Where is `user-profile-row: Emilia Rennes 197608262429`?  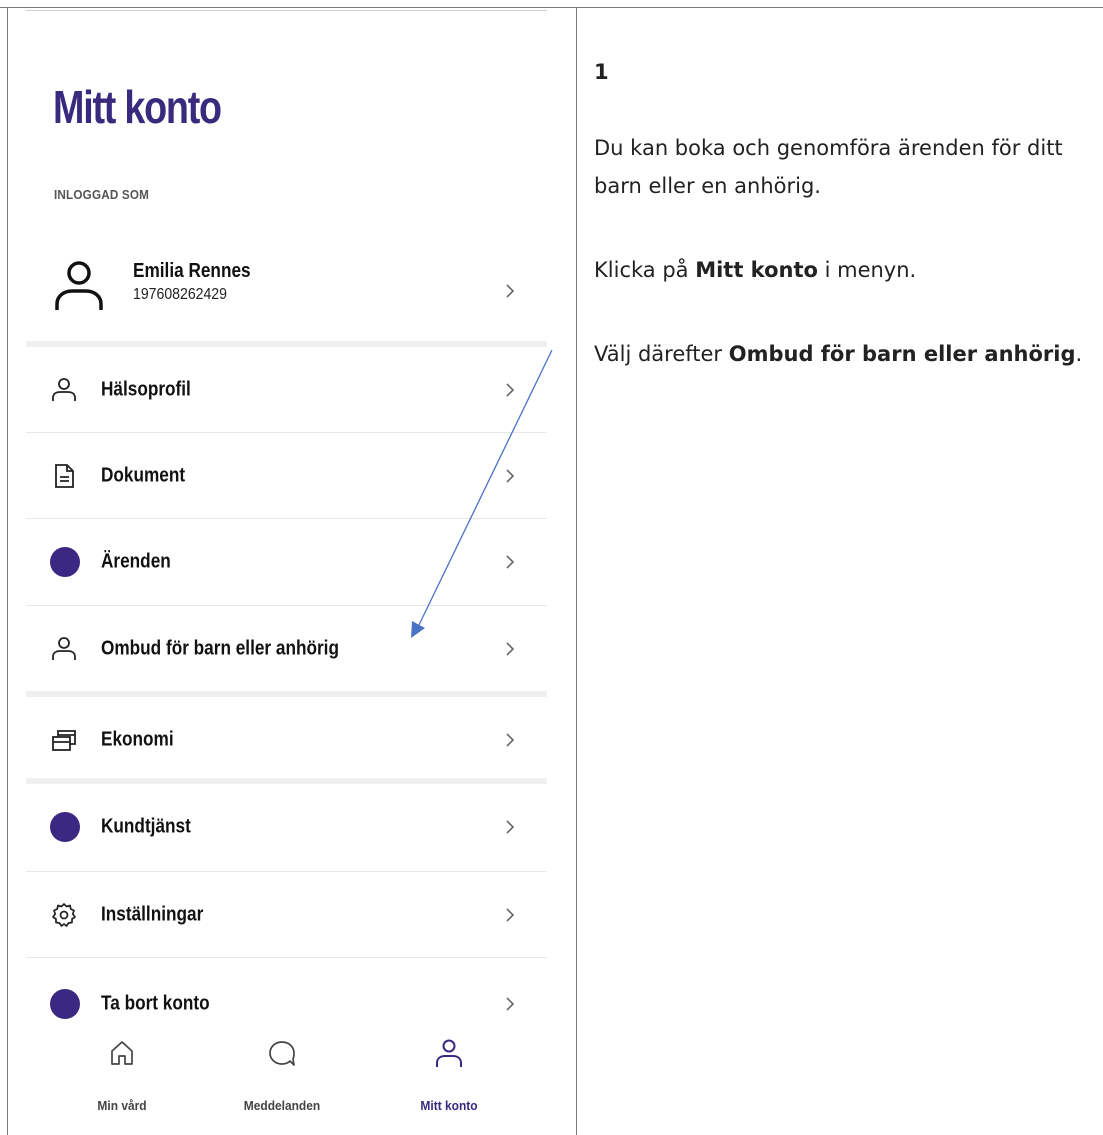 user-profile-row: Emilia Rennes 197608262429 is located at coordinates (286, 291).